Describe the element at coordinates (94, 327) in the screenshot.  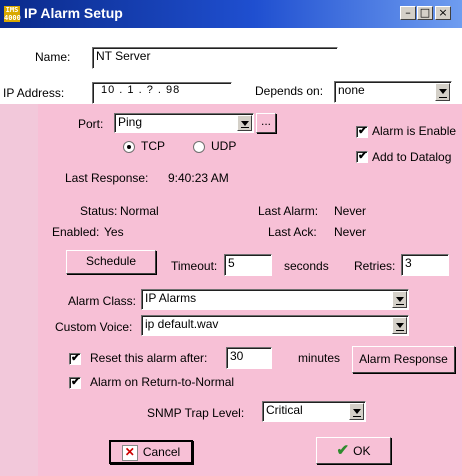
I see `custom-voice-label: Custom Voice:` at that location.